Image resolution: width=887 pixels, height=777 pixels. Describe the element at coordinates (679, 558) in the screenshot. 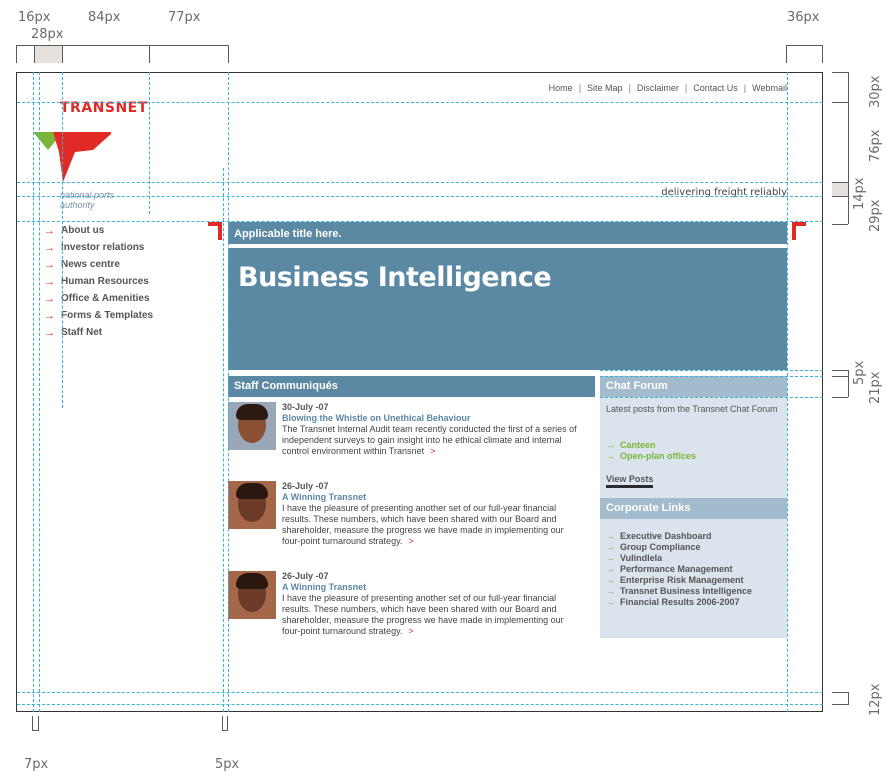

I see `corp-link-vulindlela: → Vulindlela` at that location.